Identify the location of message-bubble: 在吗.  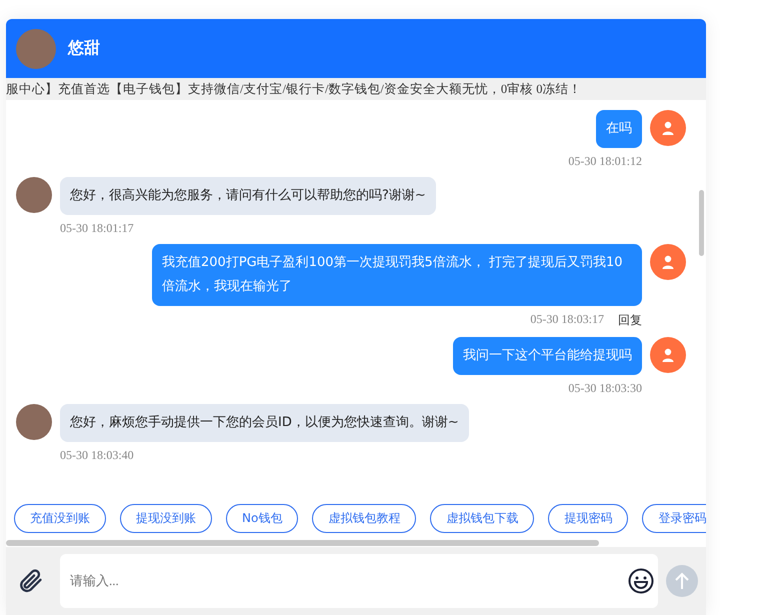
(619, 129).